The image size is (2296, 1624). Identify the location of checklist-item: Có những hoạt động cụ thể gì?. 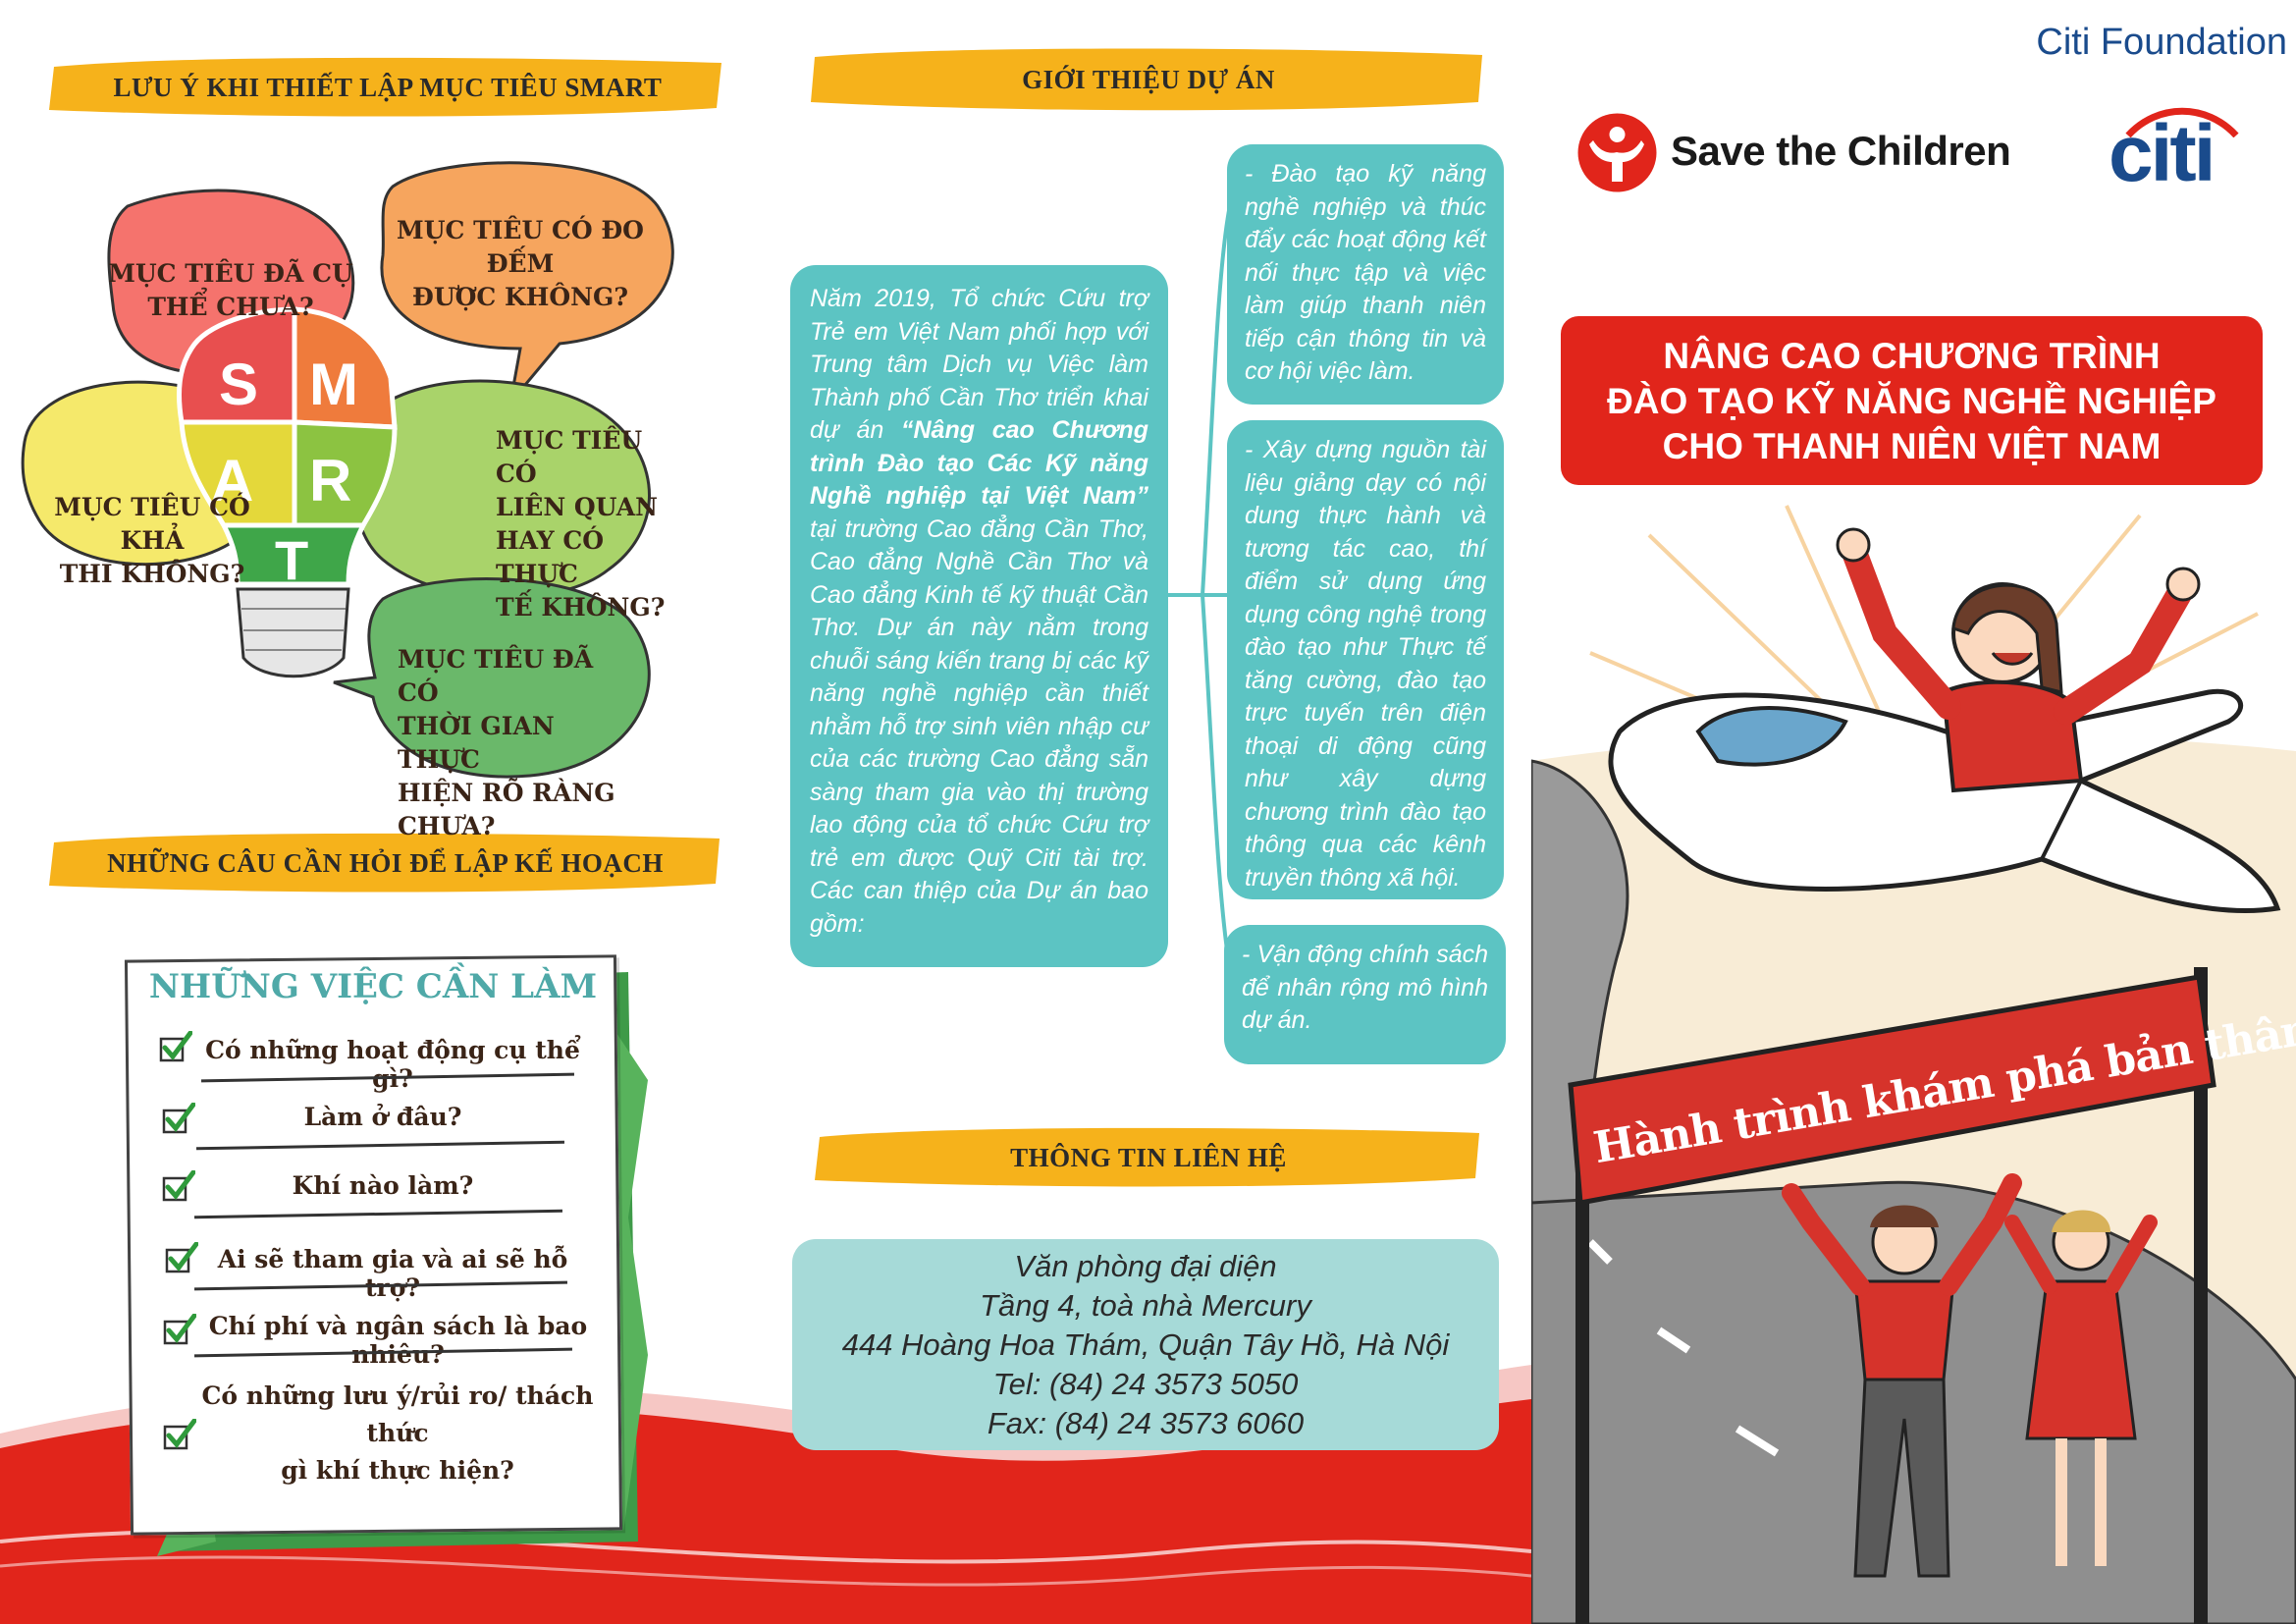
(392, 1064).